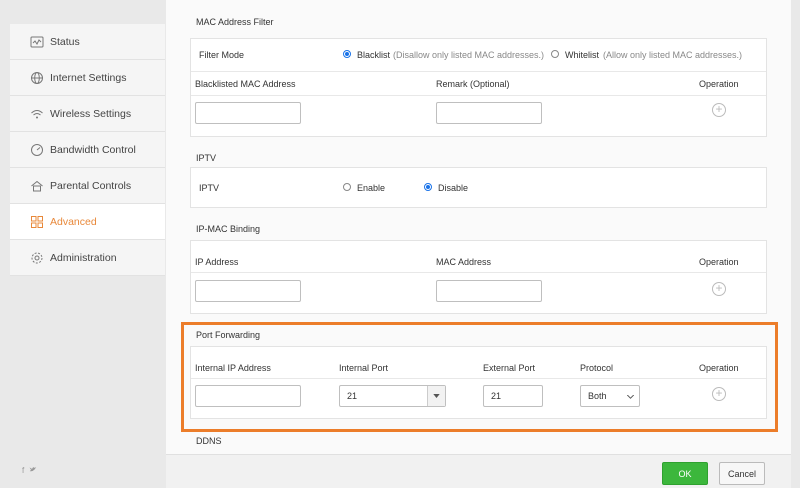 This screenshot has width=800, height=488. I want to click on external-port-input: 21, so click(513, 396).